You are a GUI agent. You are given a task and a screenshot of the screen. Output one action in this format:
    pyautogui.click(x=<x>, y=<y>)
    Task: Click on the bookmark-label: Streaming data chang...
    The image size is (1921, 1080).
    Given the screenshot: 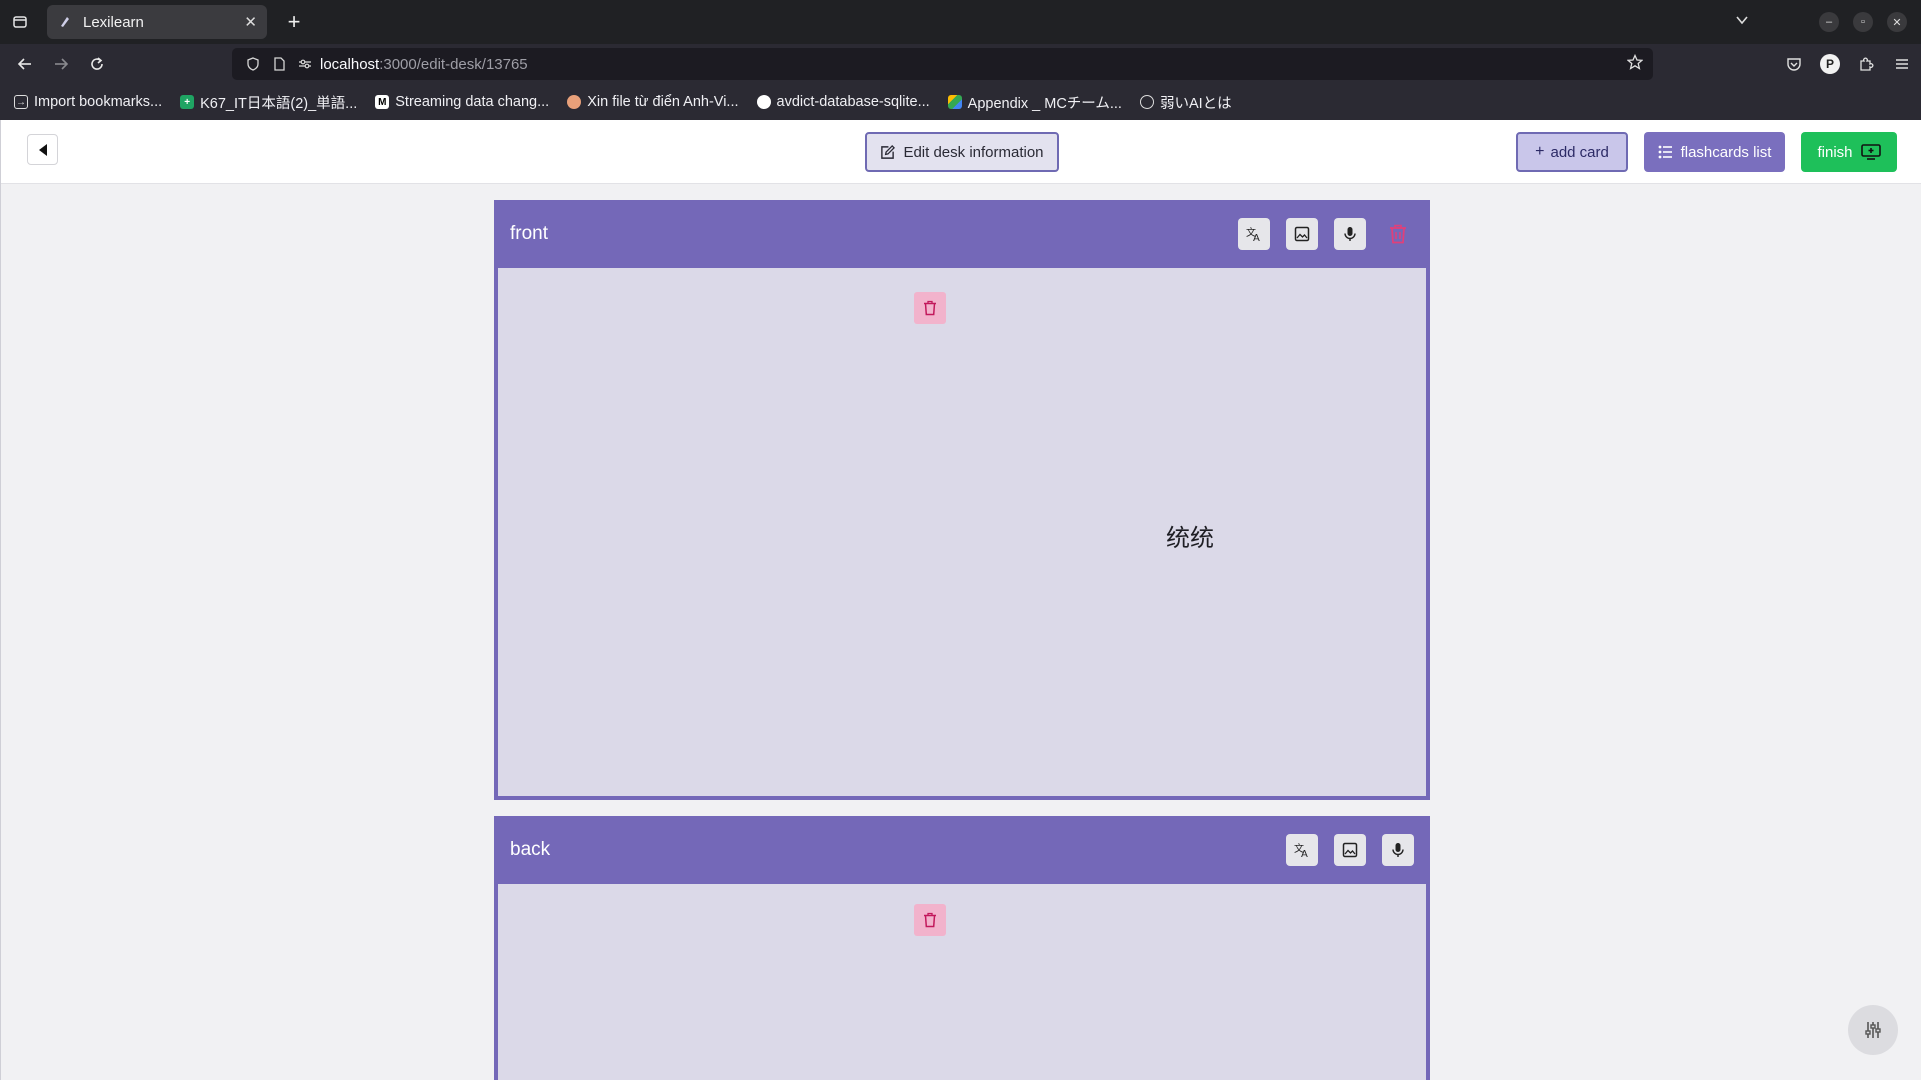 What is the action you would take?
    pyautogui.click(x=472, y=102)
    